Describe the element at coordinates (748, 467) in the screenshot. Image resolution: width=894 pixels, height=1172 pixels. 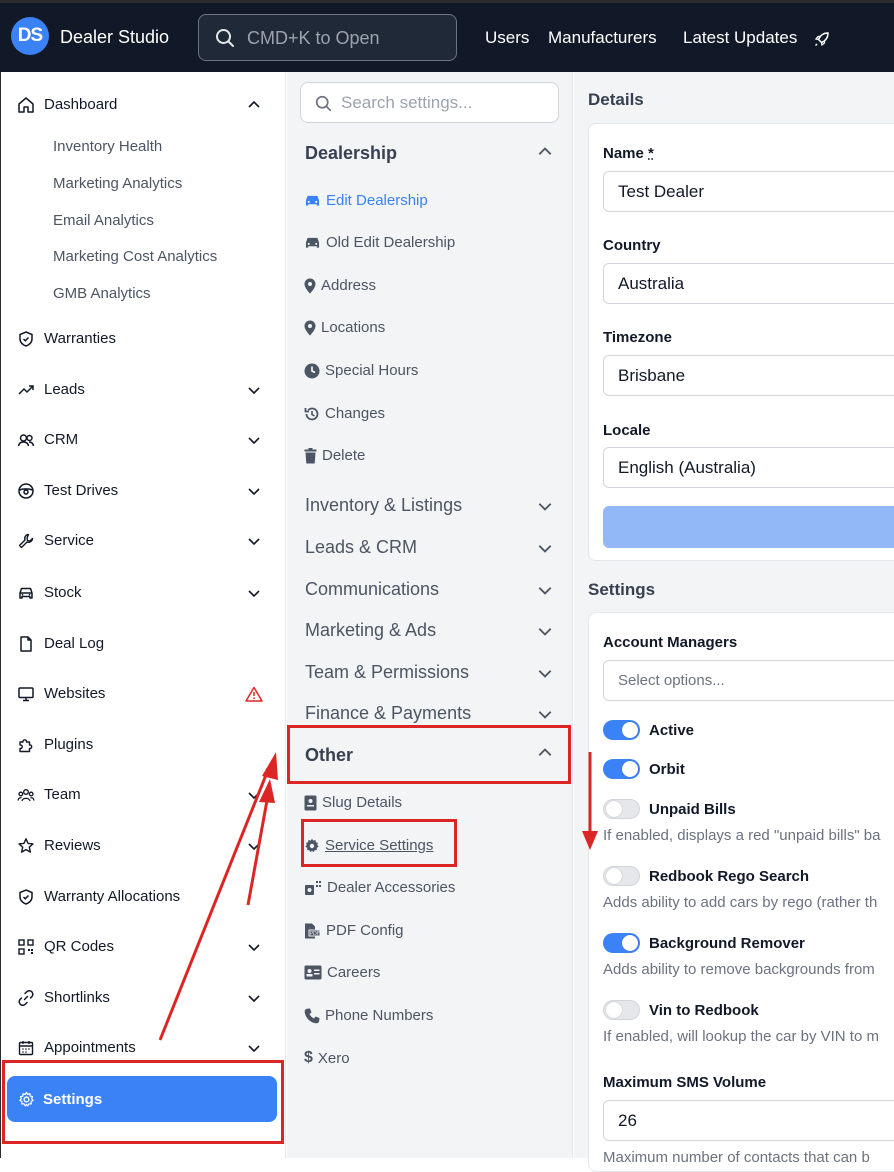
I see `locale-select: English (Australia)` at that location.